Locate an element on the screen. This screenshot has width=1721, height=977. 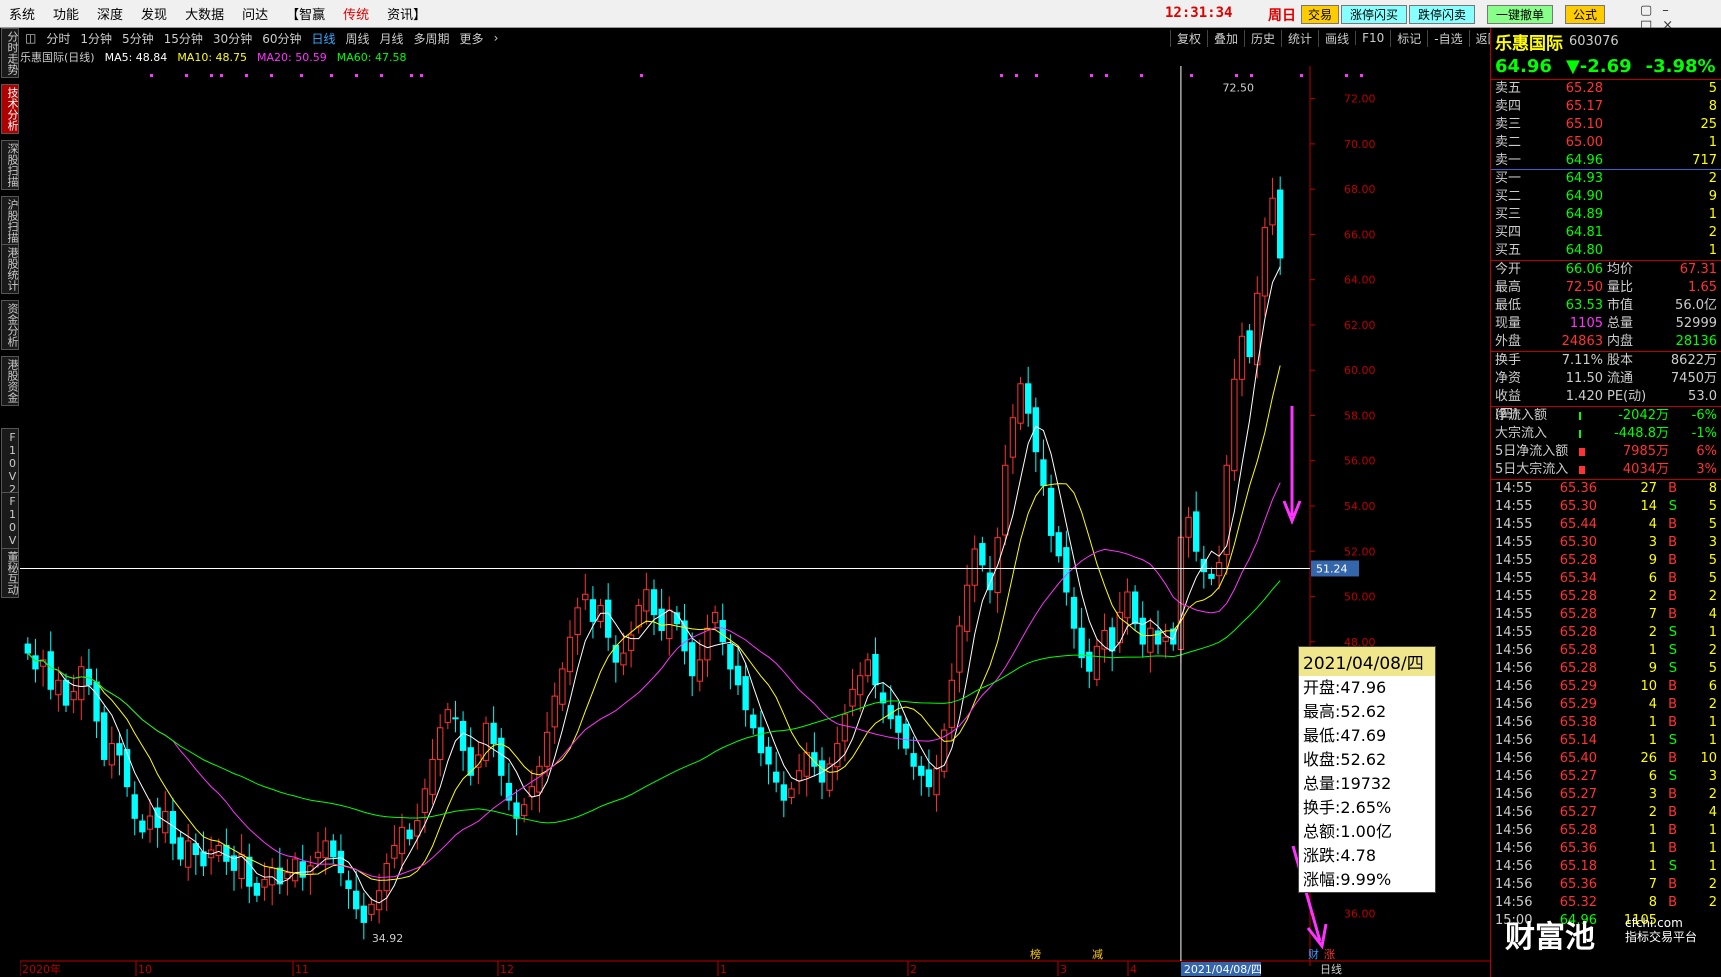
left-tab-3: 沪股扫描 is located at coordinates (10, 221).